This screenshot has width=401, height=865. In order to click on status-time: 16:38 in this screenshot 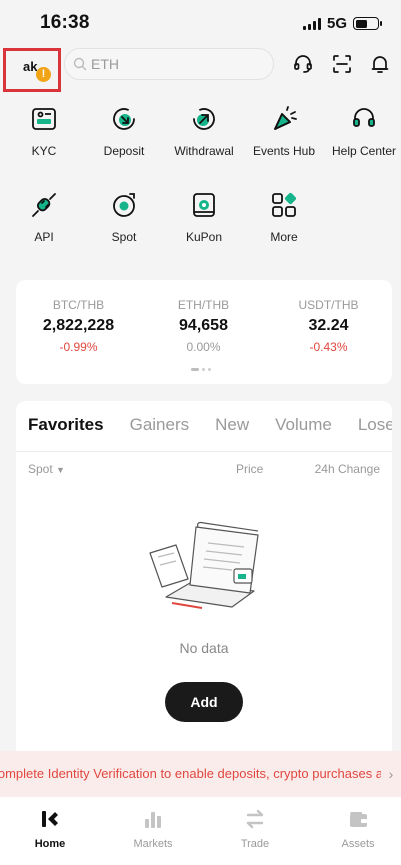, I will do `click(65, 22)`.